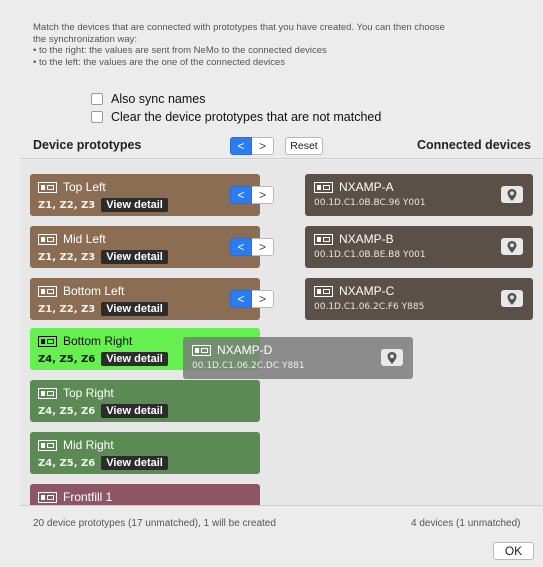  Describe the element at coordinates (466, 523) in the screenshot. I see `device-summary: 4 devices (1 unmatched)` at that location.